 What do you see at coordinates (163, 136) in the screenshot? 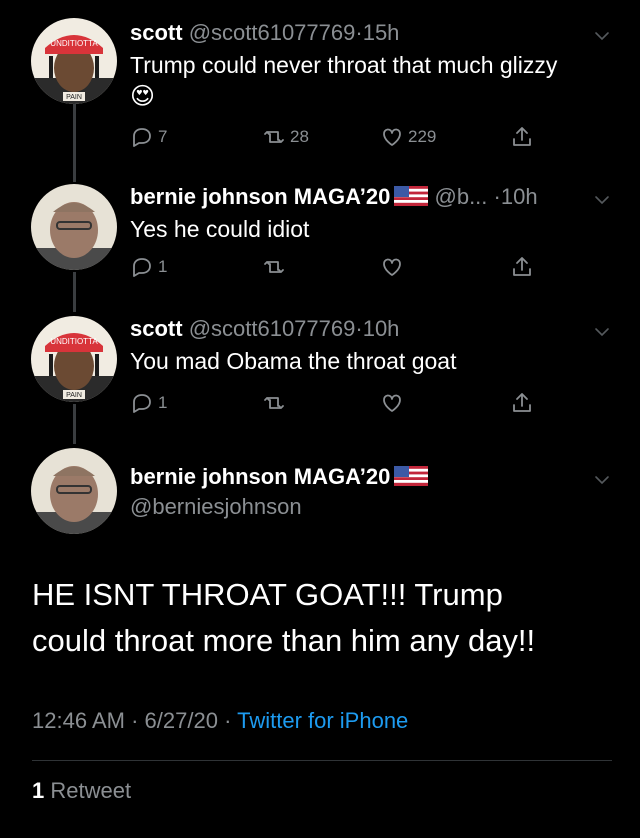
I see `reply-count: 7` at bounding box center [163, 136].